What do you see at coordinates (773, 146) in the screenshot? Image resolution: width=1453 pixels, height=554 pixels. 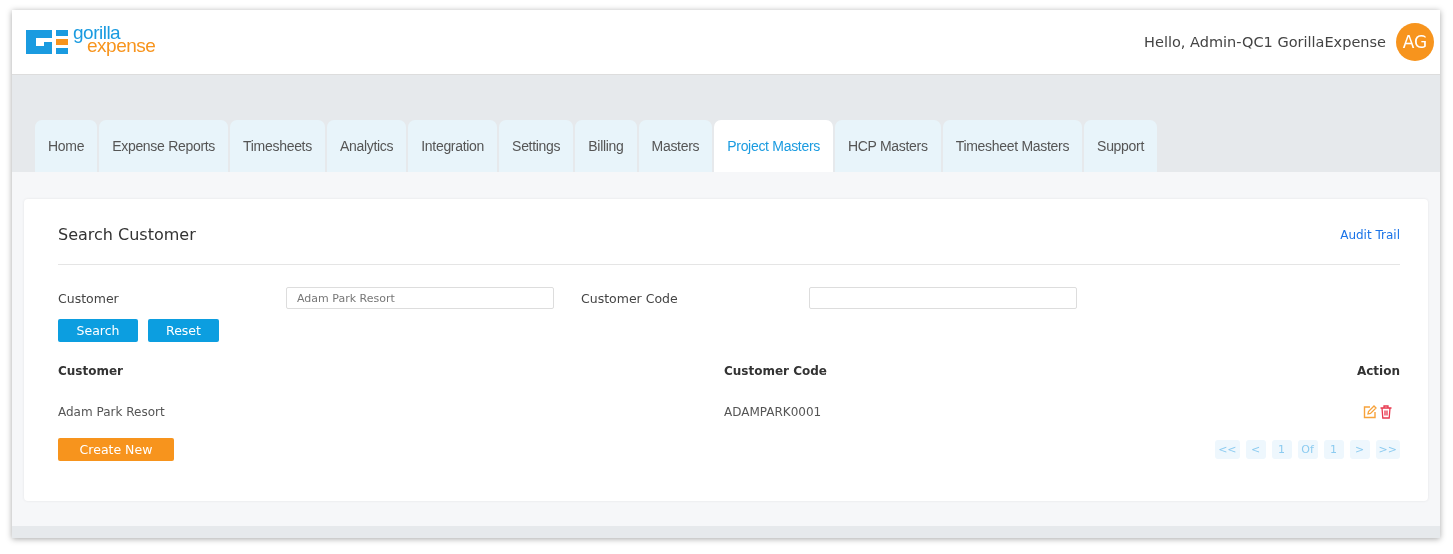 I see `nav-tab: Project Masters` at bounding box center [773, 146].